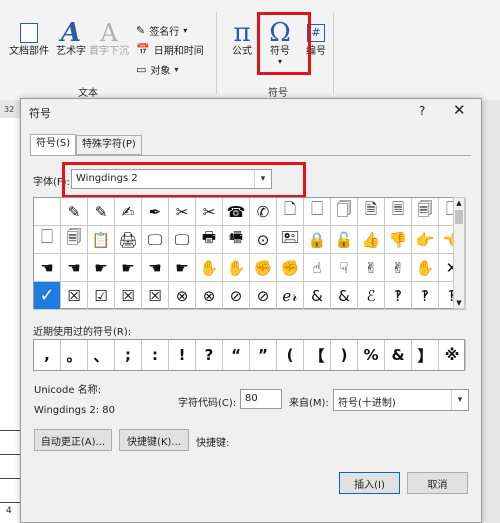  Describe the element at coordinates (317, 268) in the screenshot. I see `symbol-cell: ☝` at that location.